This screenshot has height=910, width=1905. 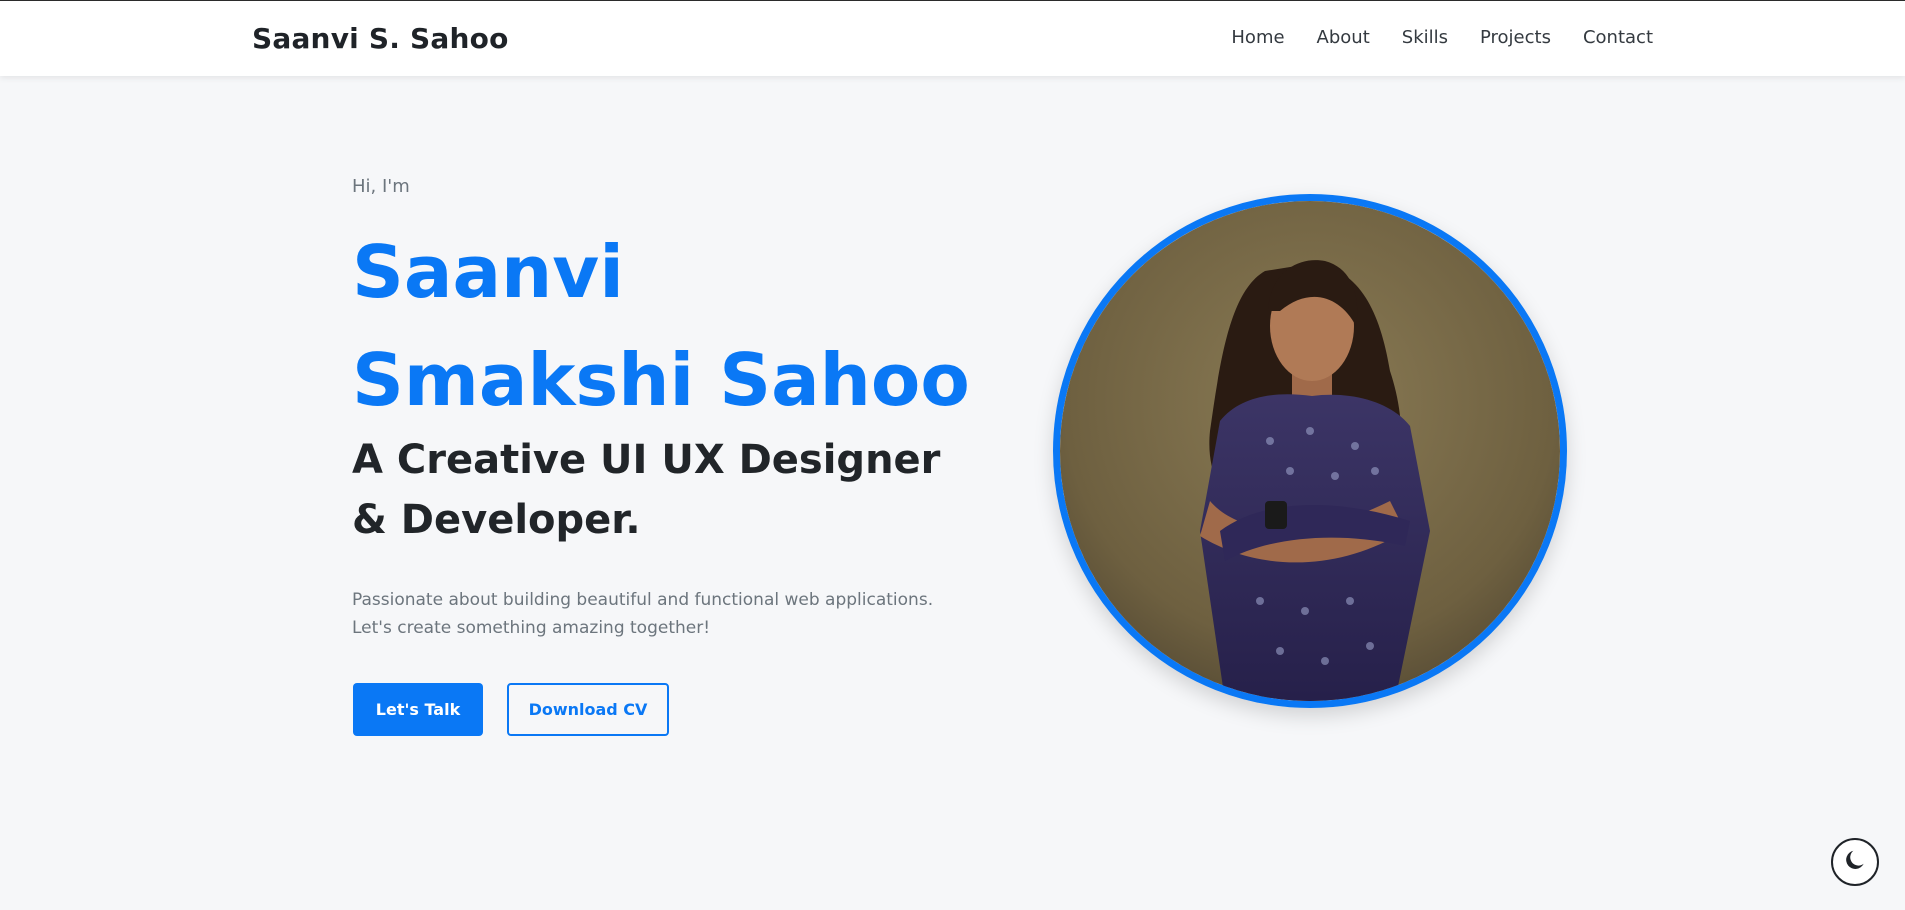 I want to click on nav-link-skills: Skills, so click(x=1425, y=37).